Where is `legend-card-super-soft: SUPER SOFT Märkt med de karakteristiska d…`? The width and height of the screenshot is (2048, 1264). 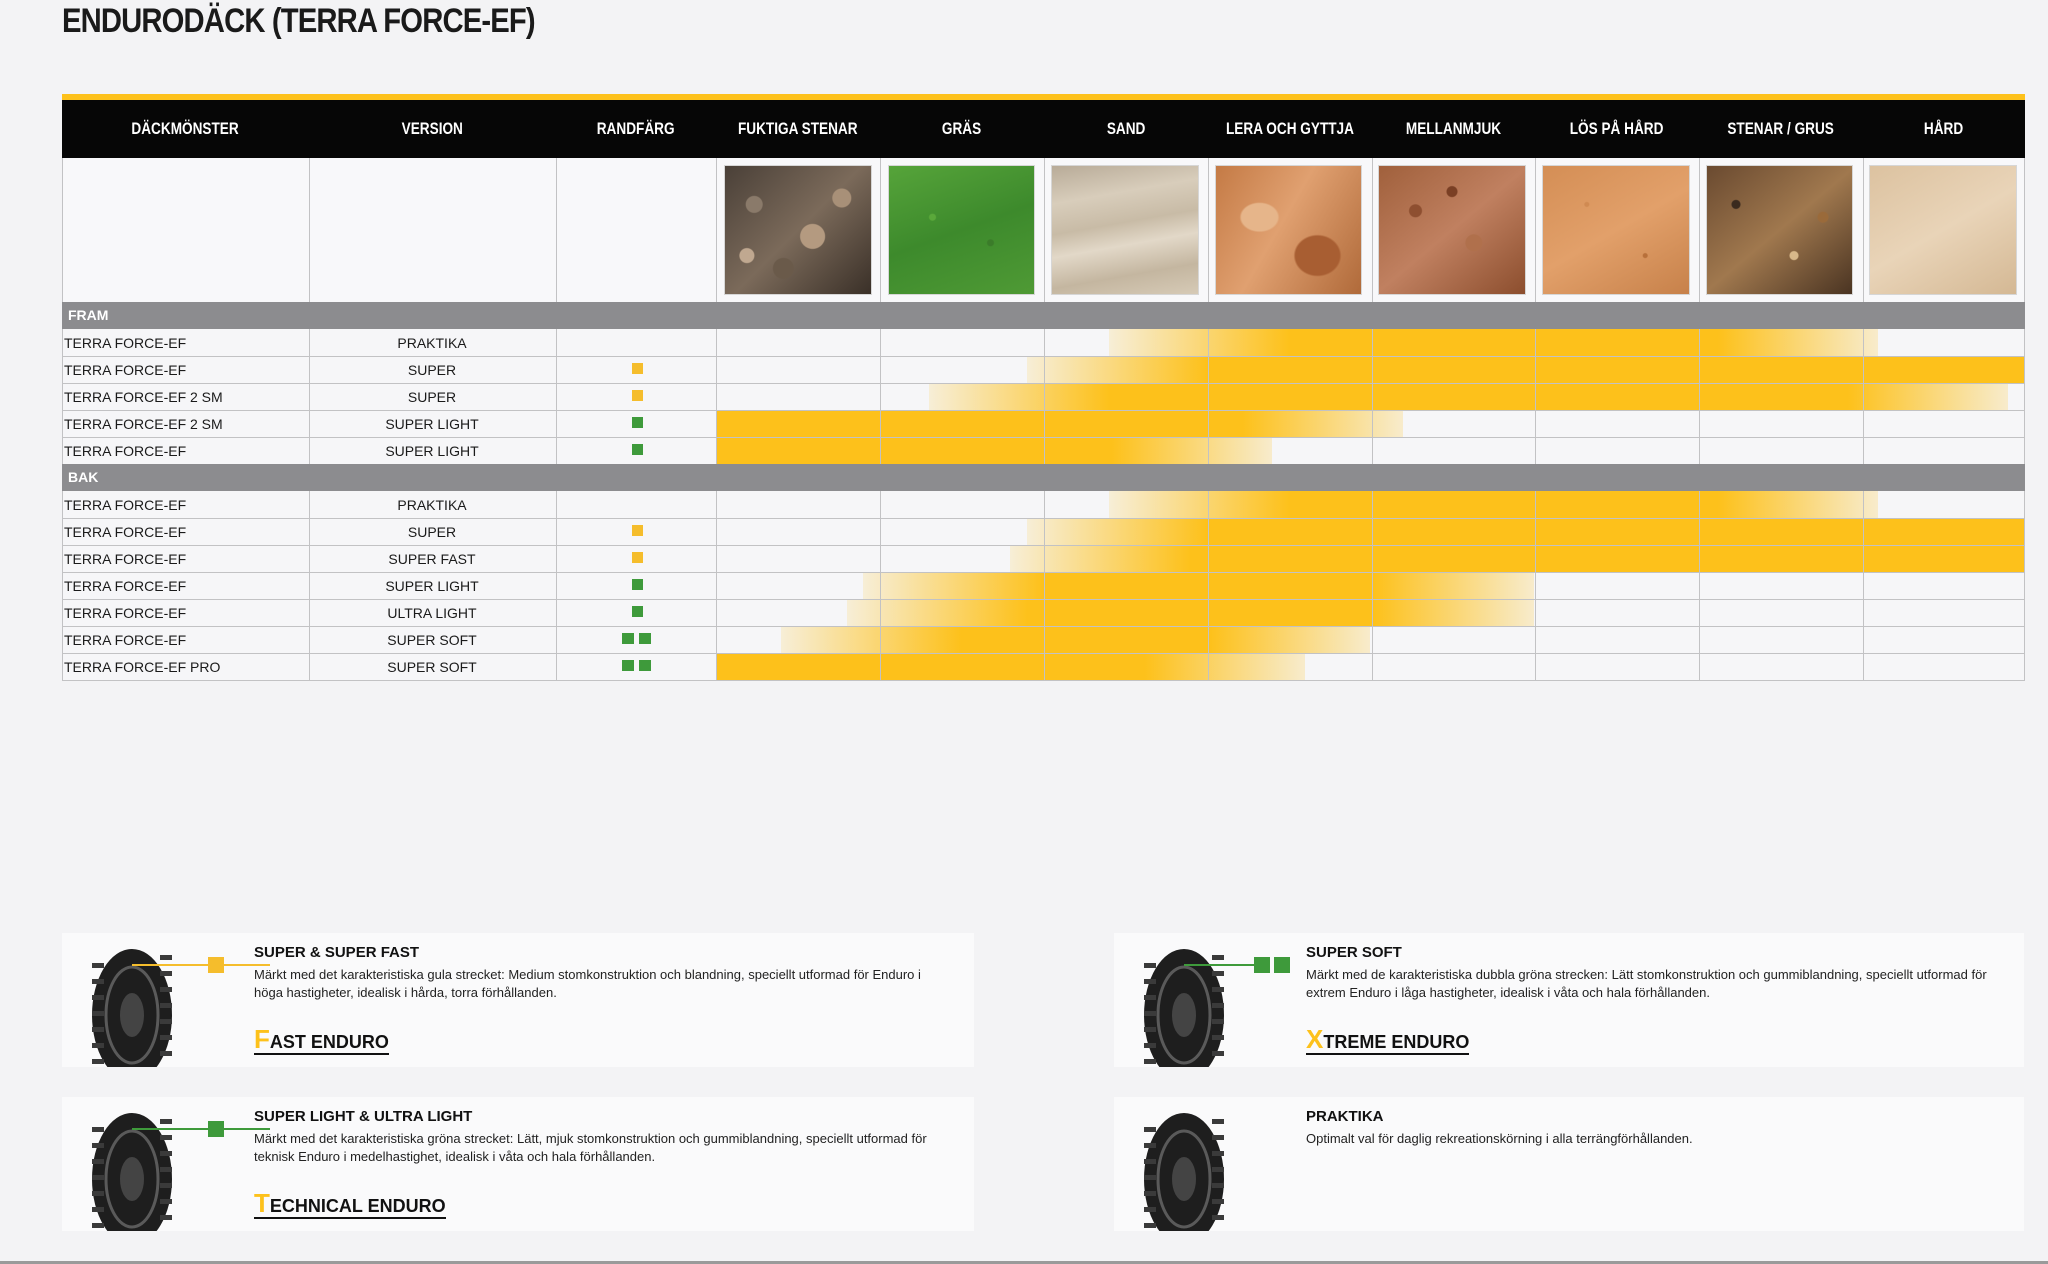
legend-card-super-soft: SUPER SOFT Märkt med de karakteristiska d… is located at coordinates (1569, 1000).